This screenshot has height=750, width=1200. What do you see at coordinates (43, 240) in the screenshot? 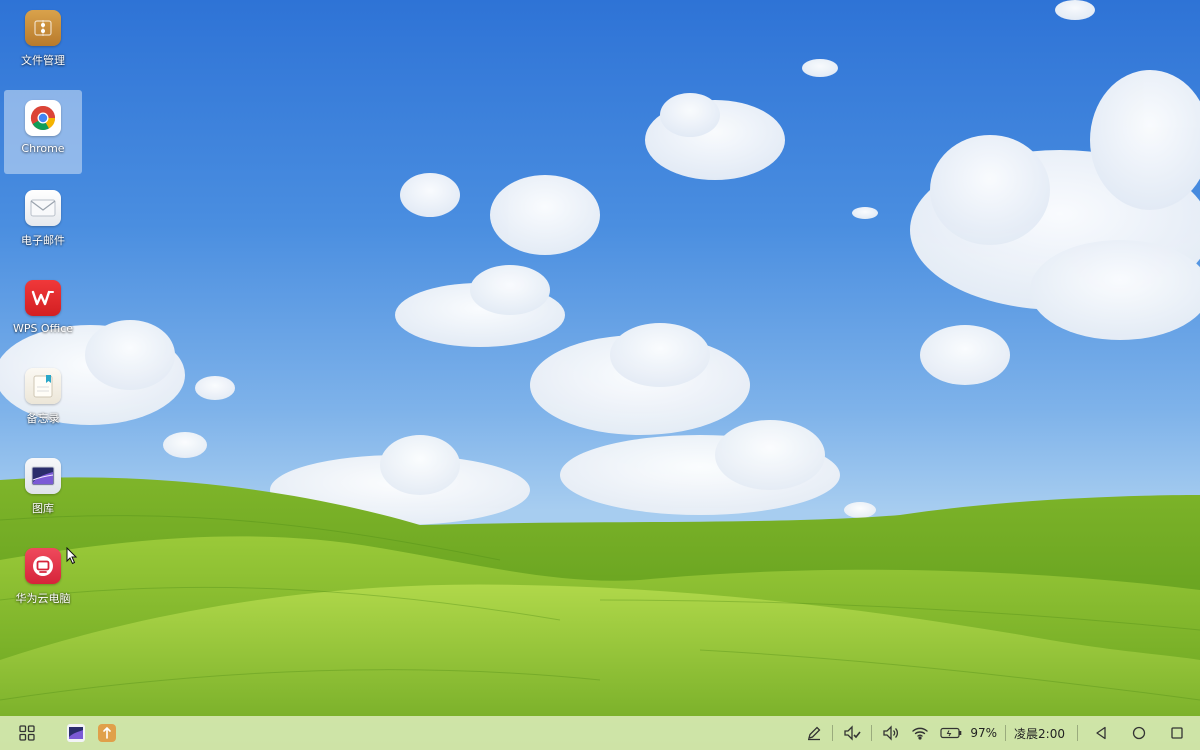
I see `desktop-icon-label: 电子邮件` at bounding box center [43, 240].